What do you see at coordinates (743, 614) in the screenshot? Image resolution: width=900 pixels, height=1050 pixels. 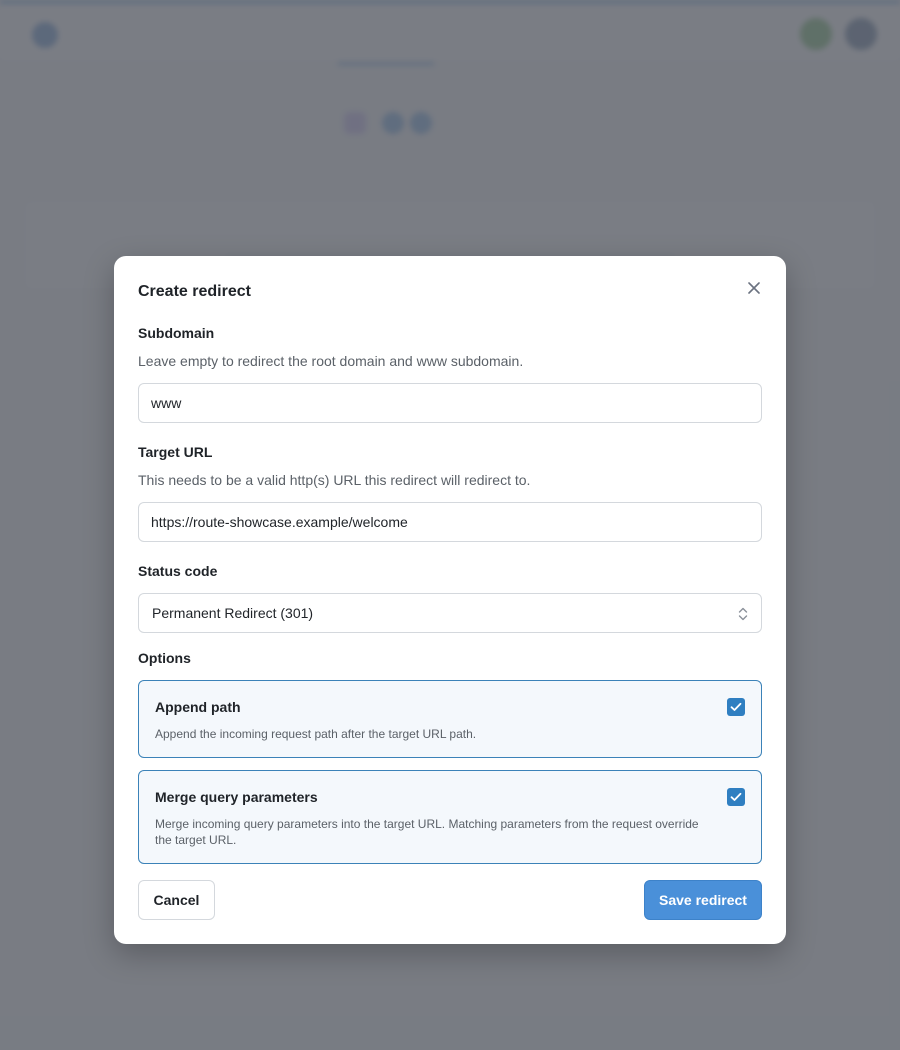 I see `chevron-updown-icon` at bounding box center [743, 614].